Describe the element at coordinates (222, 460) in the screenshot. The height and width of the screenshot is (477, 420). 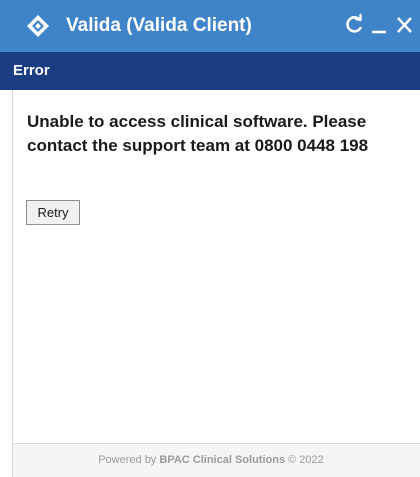
I see `footer-brand: BPAC Clinical Solutions` at that location.